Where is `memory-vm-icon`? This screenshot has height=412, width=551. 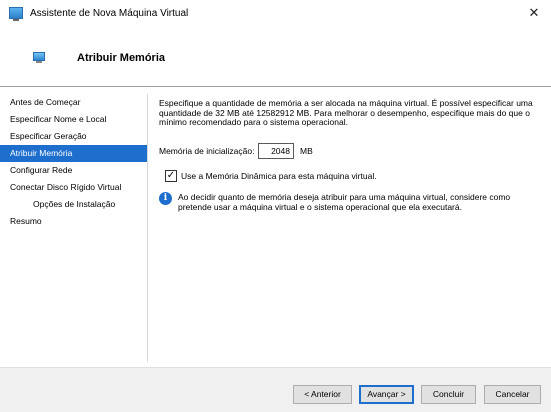 memory-vm-icon is located at coordinates (39, 57).